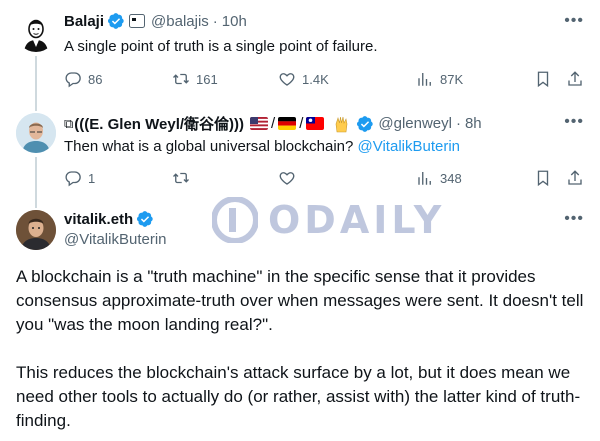 Image resolution: width=600 pixels, height=441 pixels. Describe the element at coordinates (324, 179) in the screenshot. I see `action-bar: 1 348` at that location.